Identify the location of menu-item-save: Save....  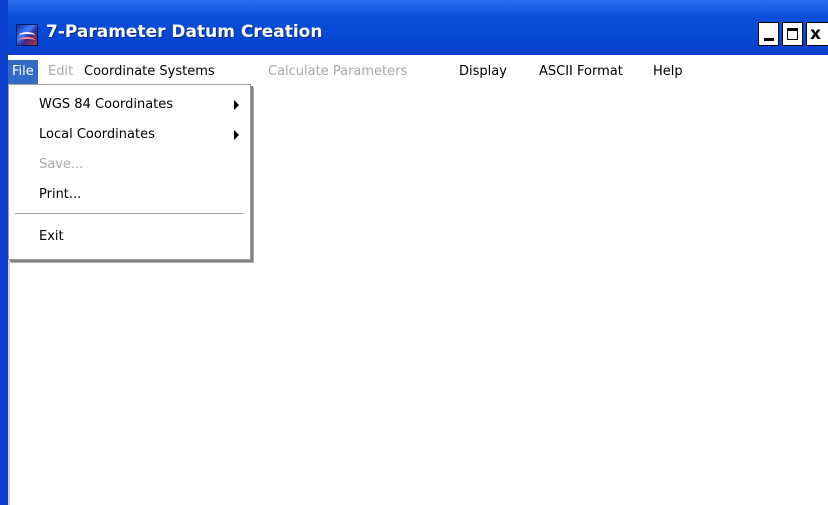
(129, 165).